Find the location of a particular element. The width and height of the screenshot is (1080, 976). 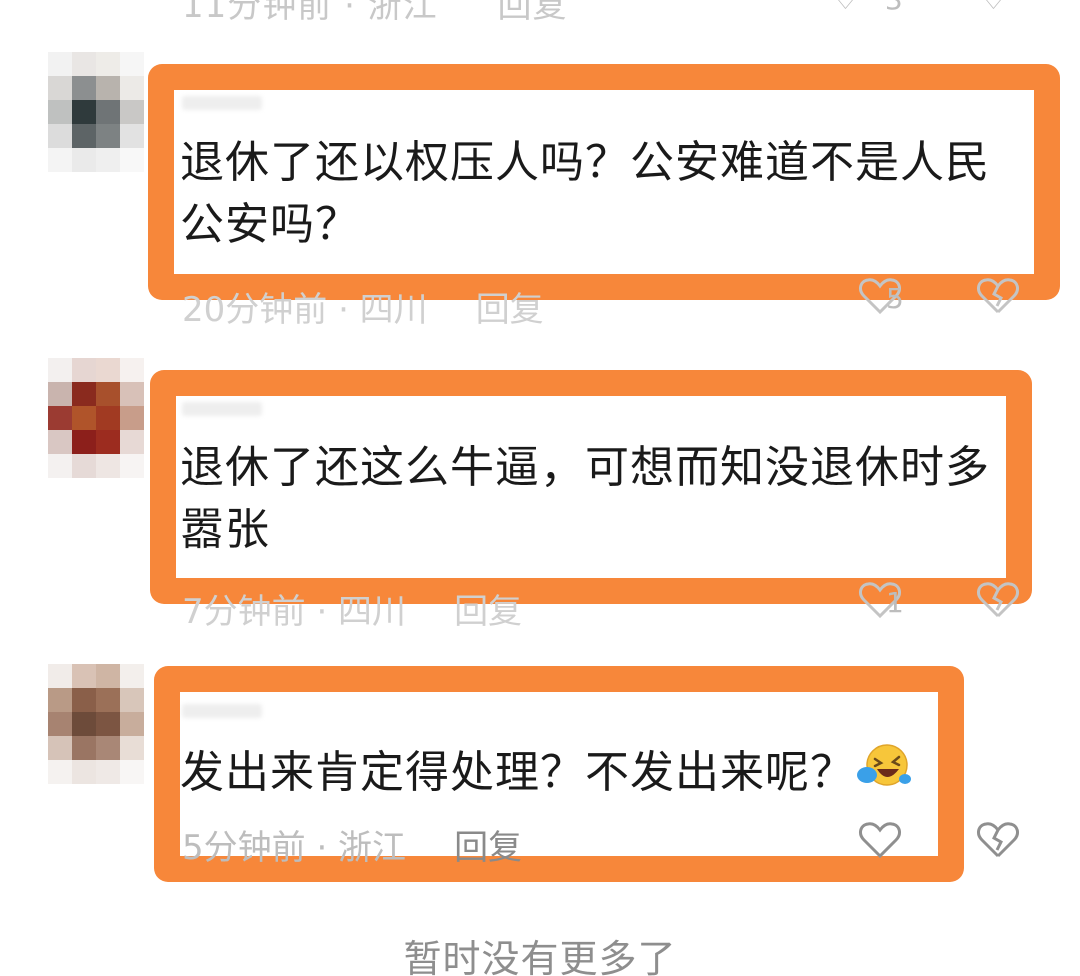

comment-meta-partial: 11分钟前 · 浙江 回复 is located at coordinates (375, 13).